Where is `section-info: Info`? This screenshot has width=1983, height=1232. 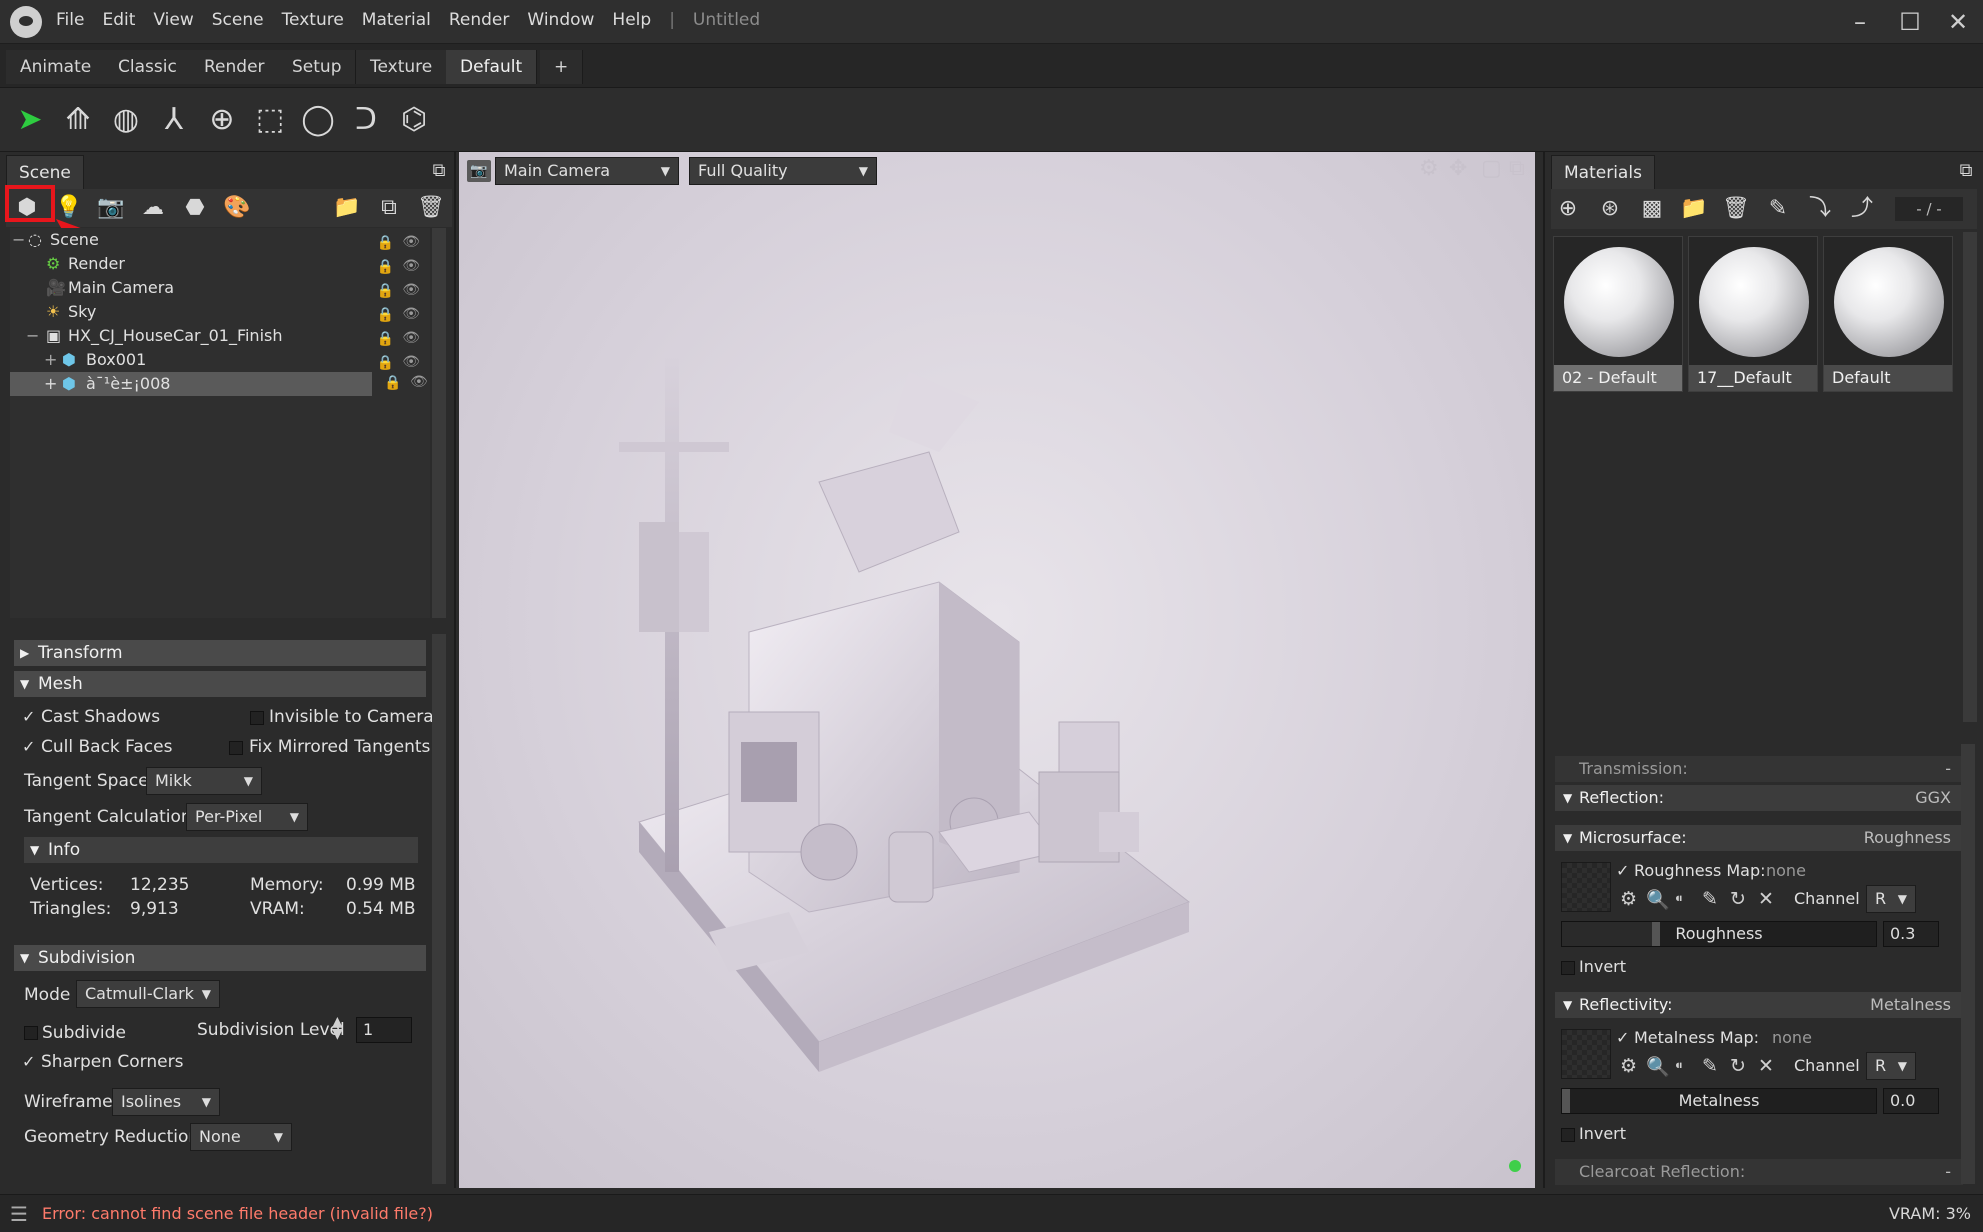 section-info: Info is located at coordinates (221, 850).